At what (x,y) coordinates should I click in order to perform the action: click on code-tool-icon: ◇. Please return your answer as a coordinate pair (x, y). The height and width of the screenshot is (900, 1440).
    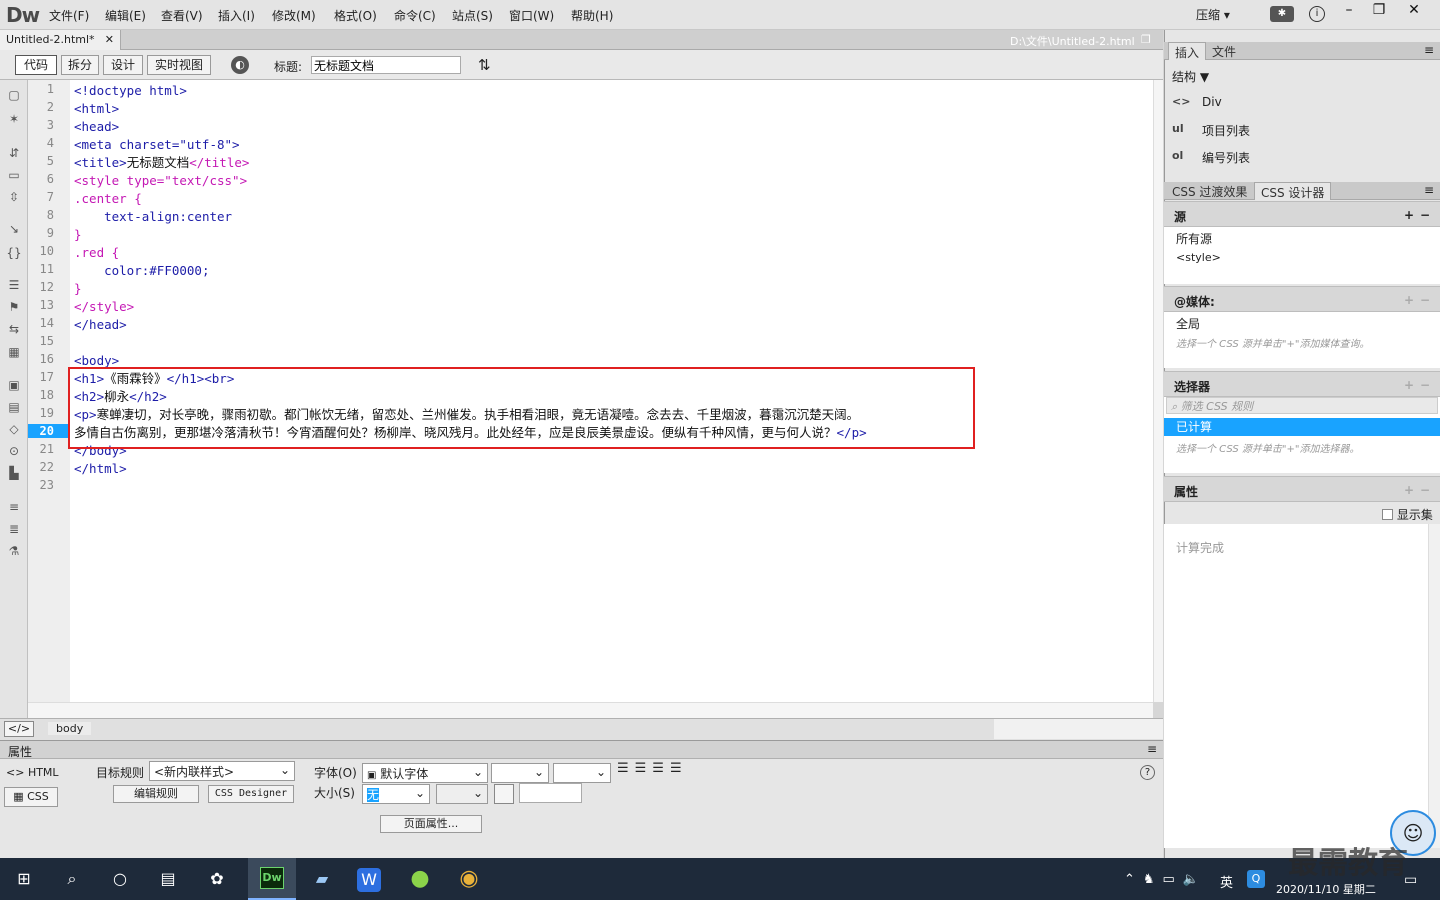
    Looking at the image, I should click on (14, 429).